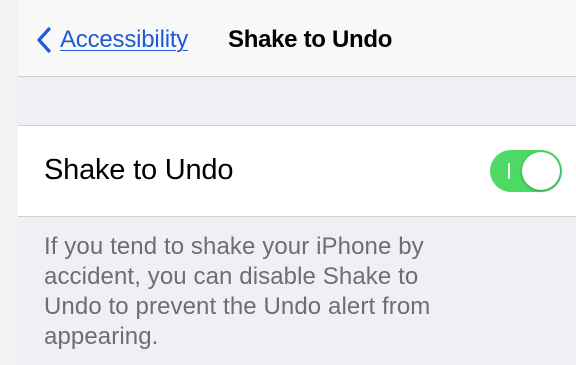  Describe the element at coordinates (44, 40) in the screenshot. I see `chevron-left-icon` at that location.